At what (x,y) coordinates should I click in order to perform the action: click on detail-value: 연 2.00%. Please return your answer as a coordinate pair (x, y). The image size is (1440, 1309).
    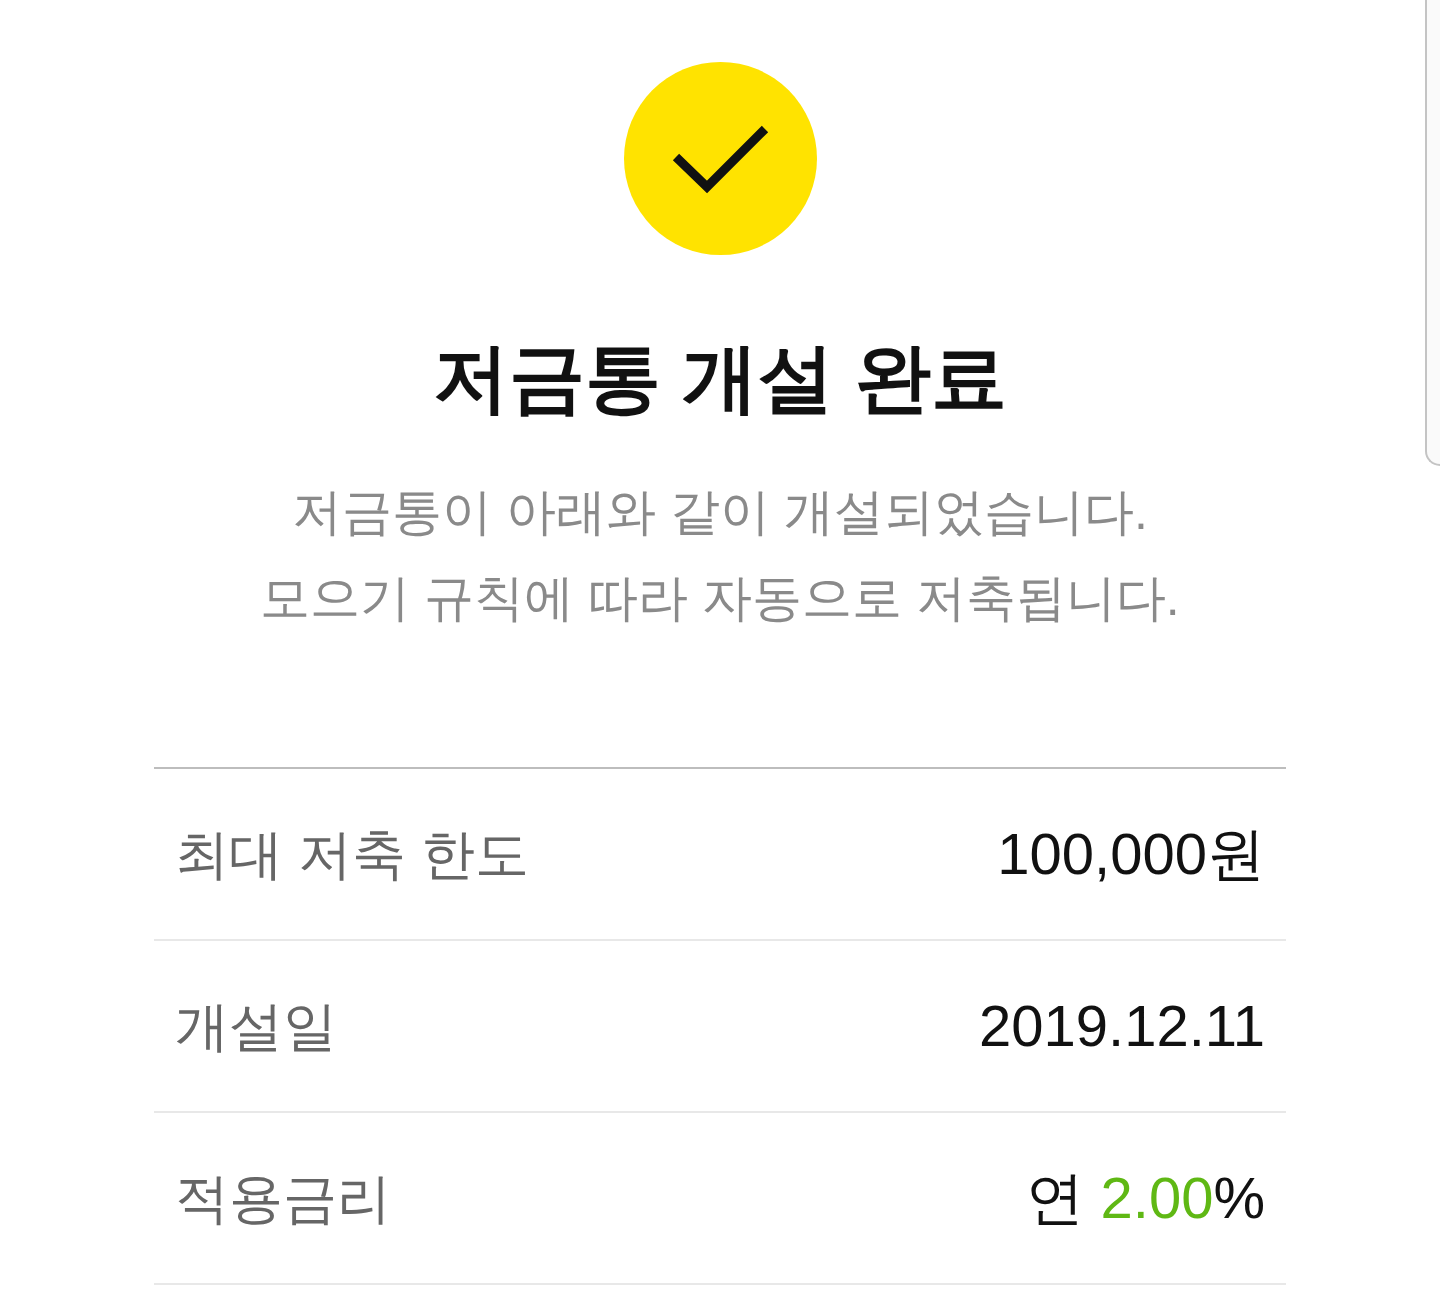
    Looking at the image, I should click on (1145, 1198).